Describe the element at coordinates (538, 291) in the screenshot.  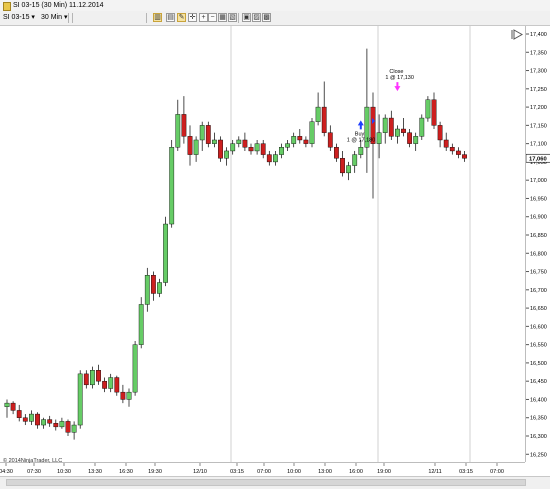
I see `price-tick-label: 16,700` at that location.